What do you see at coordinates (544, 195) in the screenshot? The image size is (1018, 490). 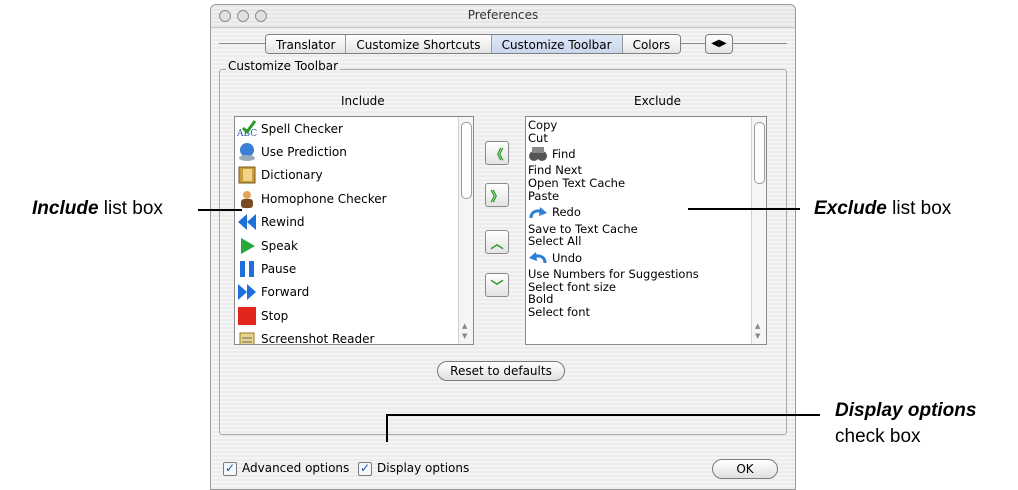 I see `exclude-item-label: Paste` at bounding box center [544, 195].